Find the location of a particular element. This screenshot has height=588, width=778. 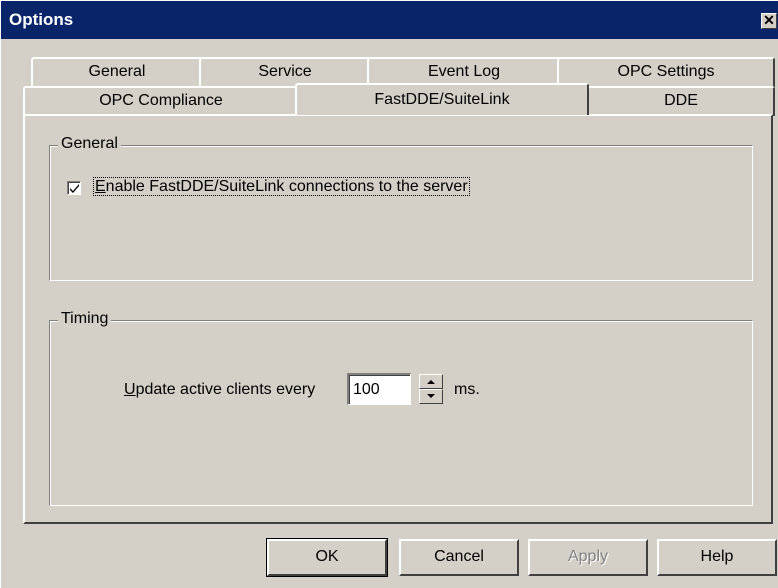

cancel-button-label: Cancel is located at coordinates (459, 556).